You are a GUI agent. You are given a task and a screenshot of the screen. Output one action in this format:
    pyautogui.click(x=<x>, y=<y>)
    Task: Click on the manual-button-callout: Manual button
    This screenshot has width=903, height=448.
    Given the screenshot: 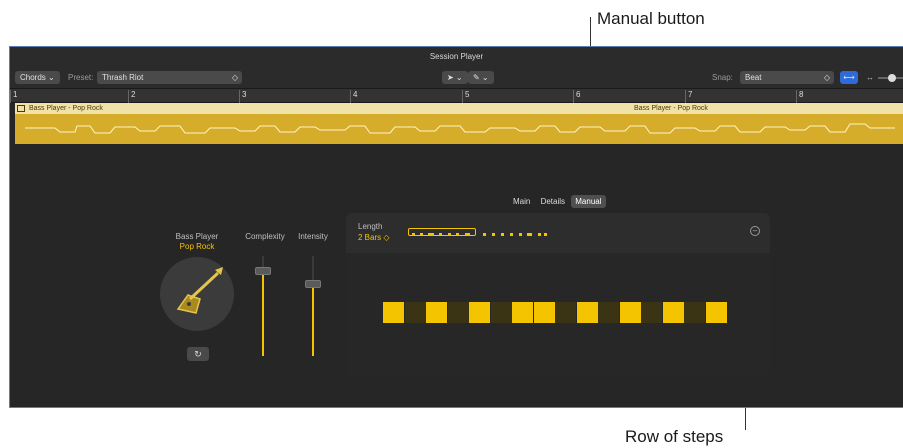 What is the action you would take?
    pyautogui.click(x=651, y=18)
    